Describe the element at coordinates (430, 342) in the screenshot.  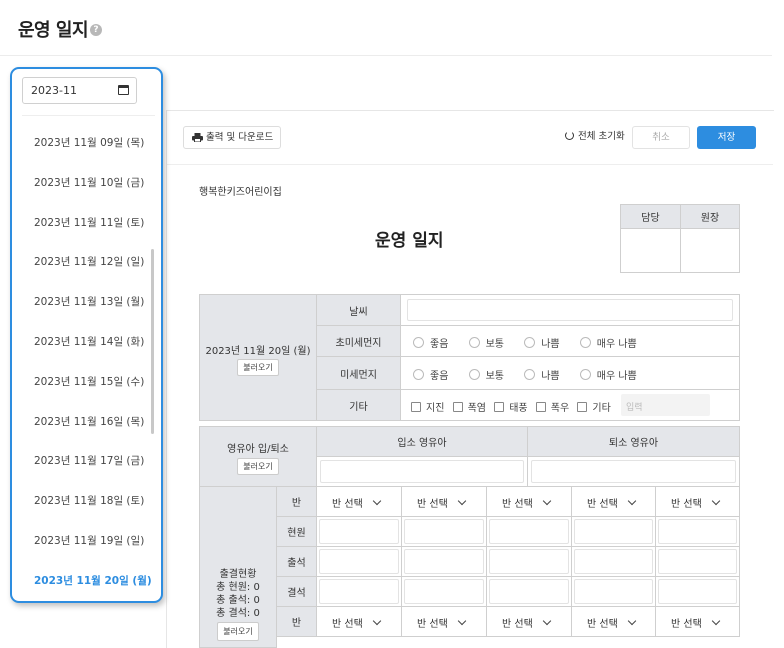
I see `ultrafine-good-radio: 좋음` at that location.